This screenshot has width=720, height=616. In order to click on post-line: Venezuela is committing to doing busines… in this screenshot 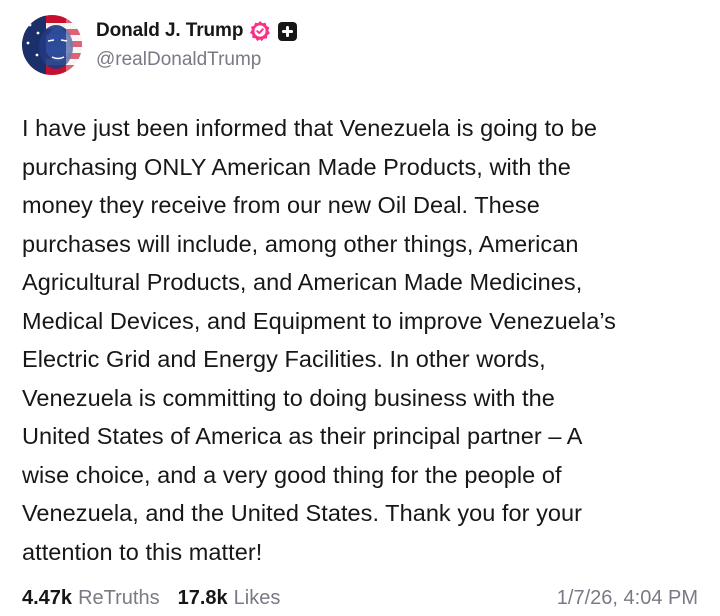, I will do `click(288, 397)`.